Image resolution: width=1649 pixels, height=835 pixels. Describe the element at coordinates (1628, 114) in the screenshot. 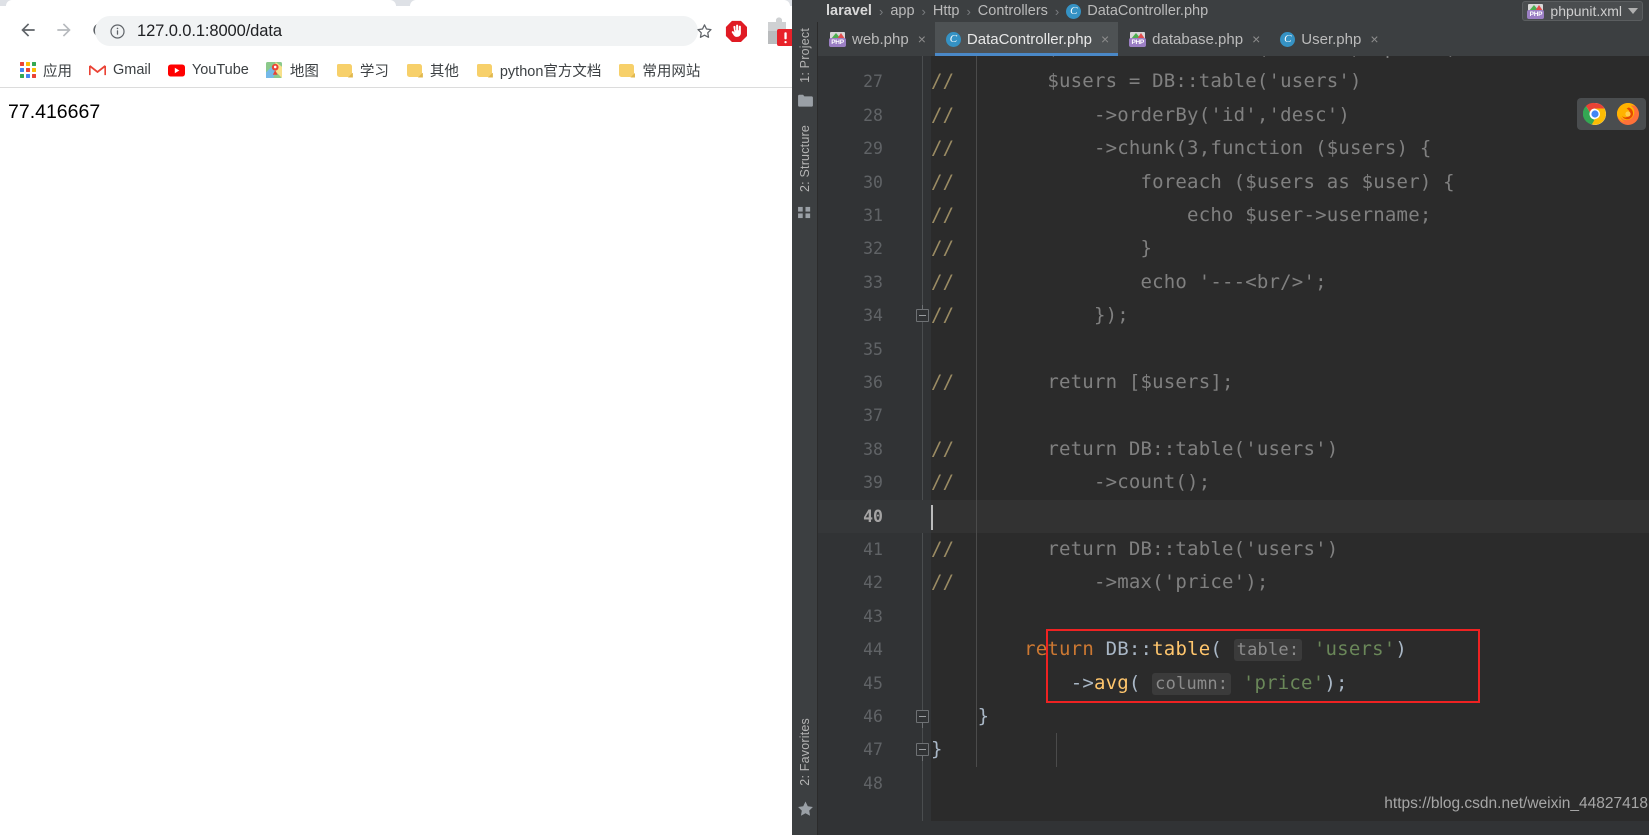

I see `firefox-icon` at that location.